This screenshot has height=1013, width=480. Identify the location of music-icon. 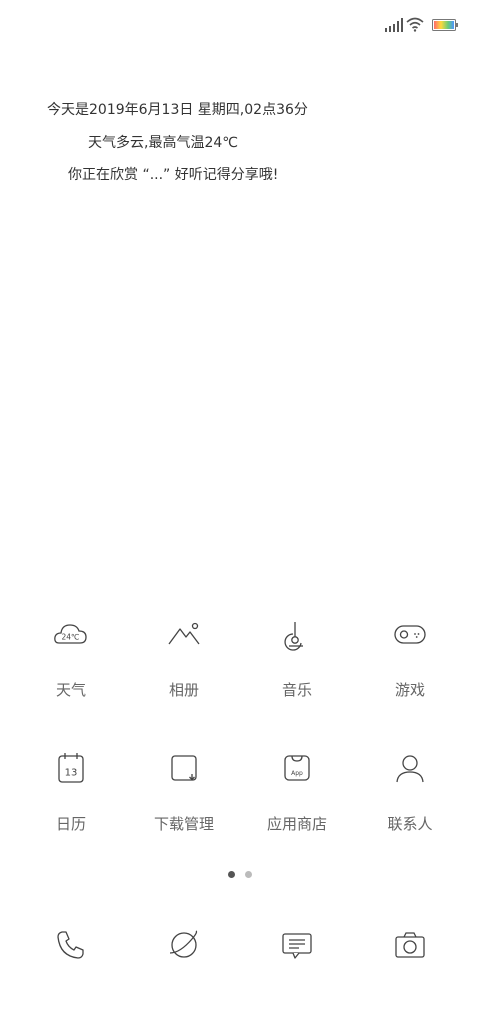
(293, 636).